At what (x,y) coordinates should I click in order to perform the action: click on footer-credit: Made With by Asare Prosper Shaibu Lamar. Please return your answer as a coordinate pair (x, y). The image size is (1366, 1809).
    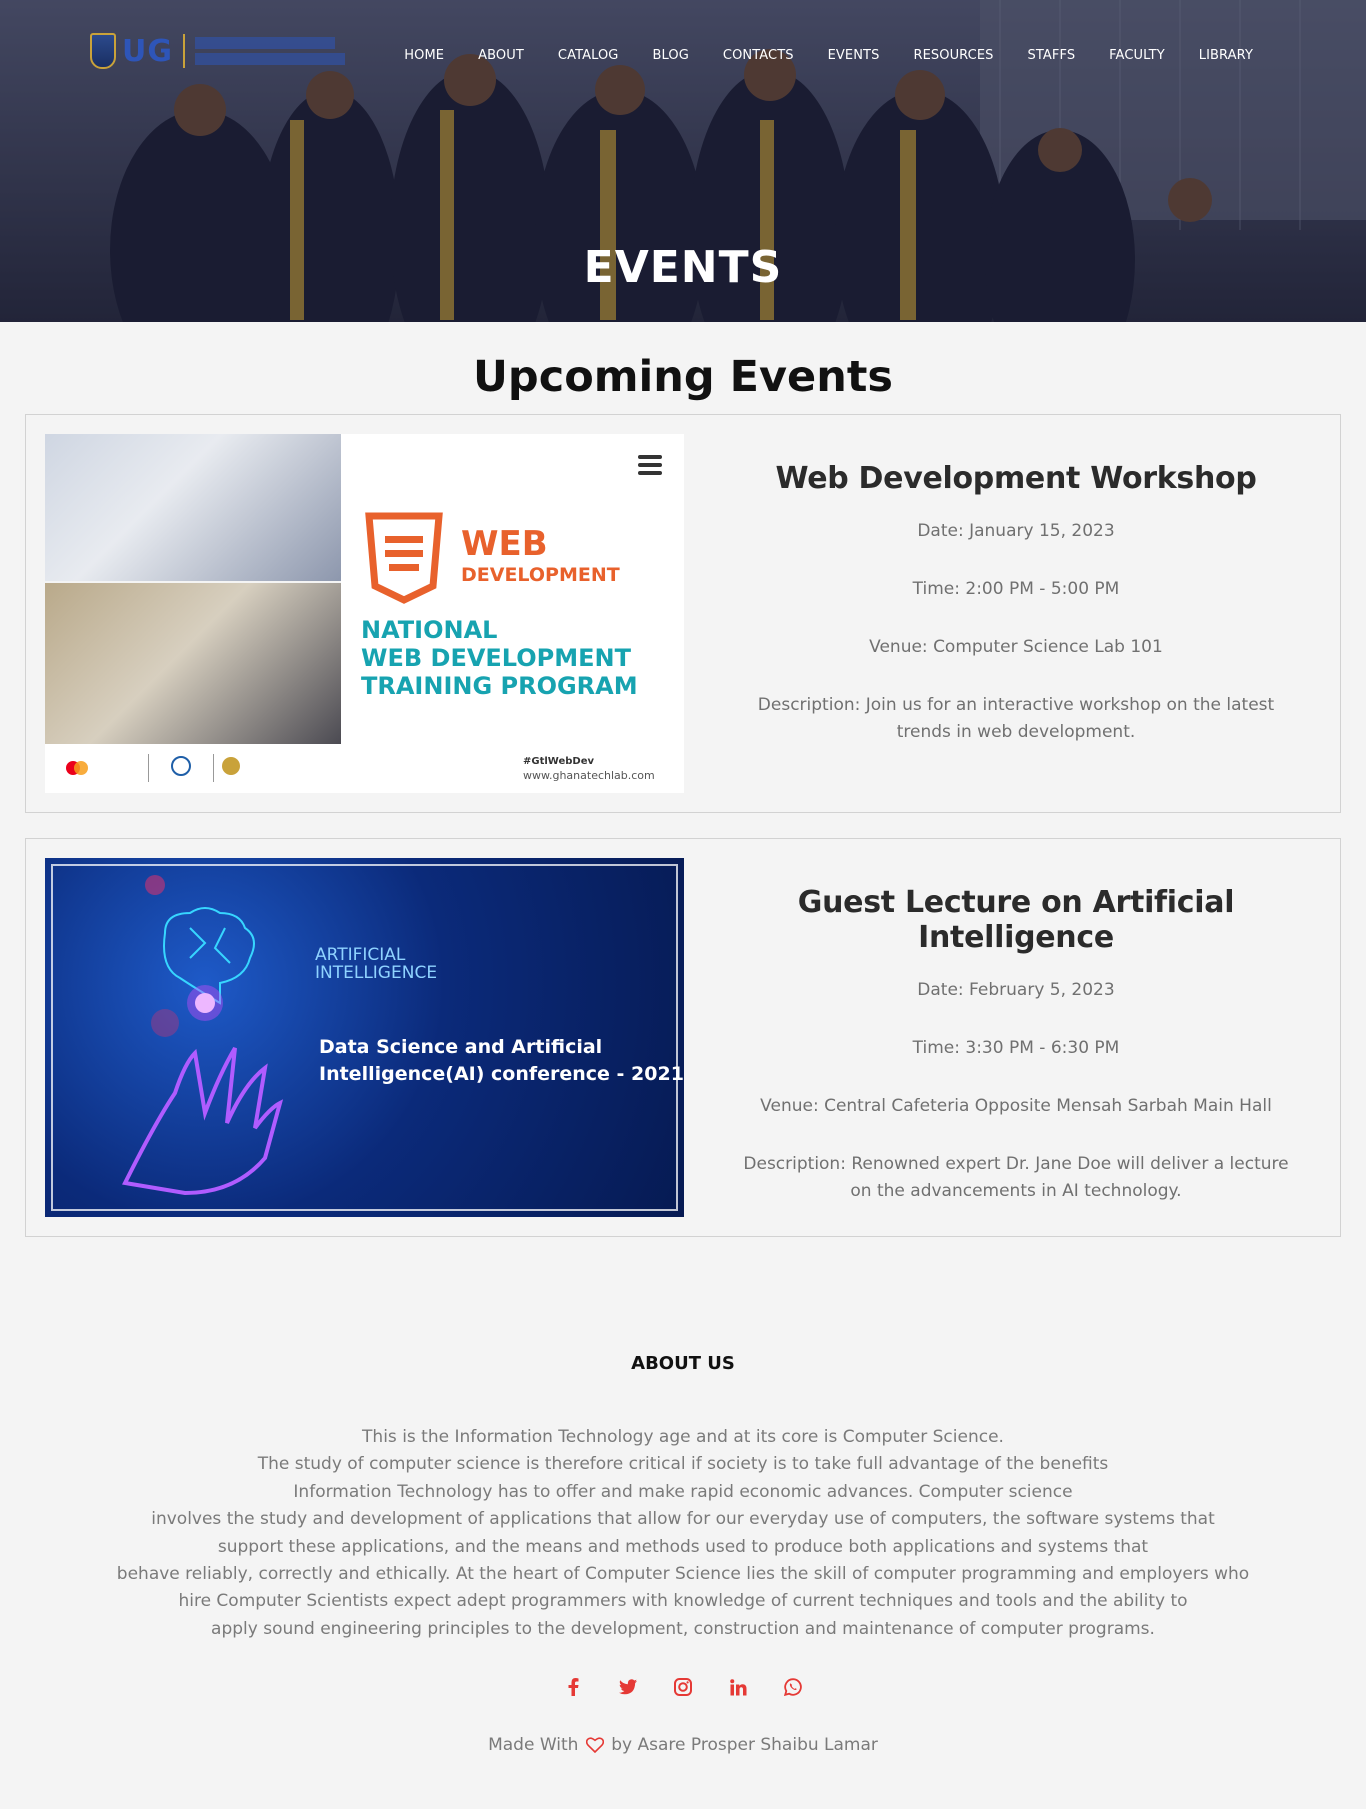
    Looking at the image, I should click on (683, 1745).